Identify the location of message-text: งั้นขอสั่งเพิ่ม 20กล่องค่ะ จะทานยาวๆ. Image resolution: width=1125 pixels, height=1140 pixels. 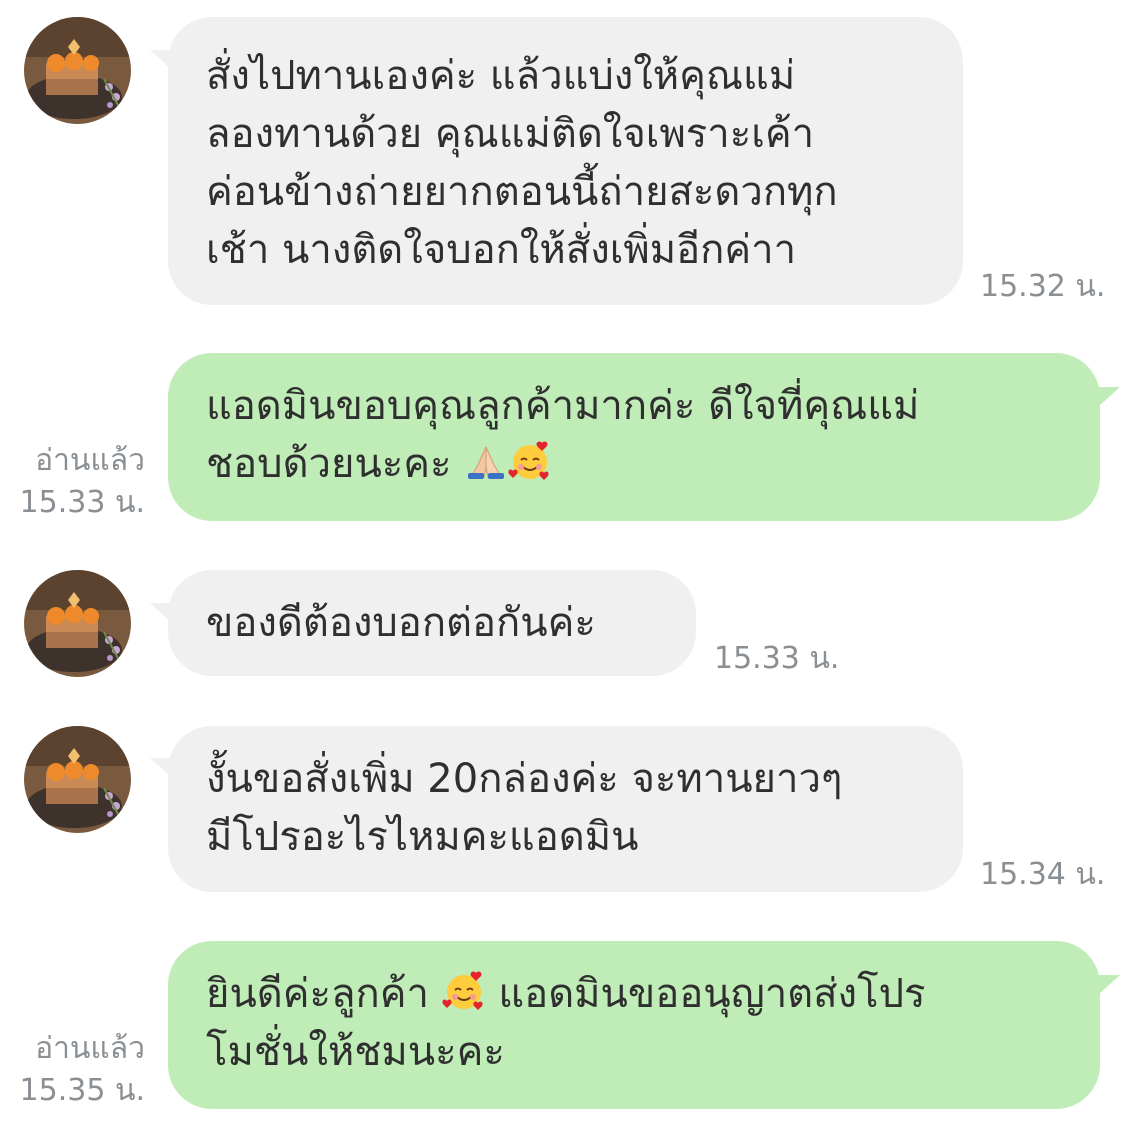
(524, 779).